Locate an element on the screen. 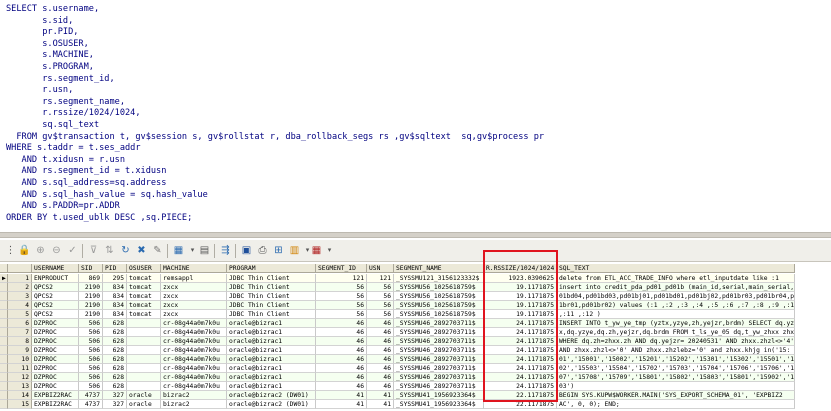  table-cell: zxcx is located at coordinates (194, 296).